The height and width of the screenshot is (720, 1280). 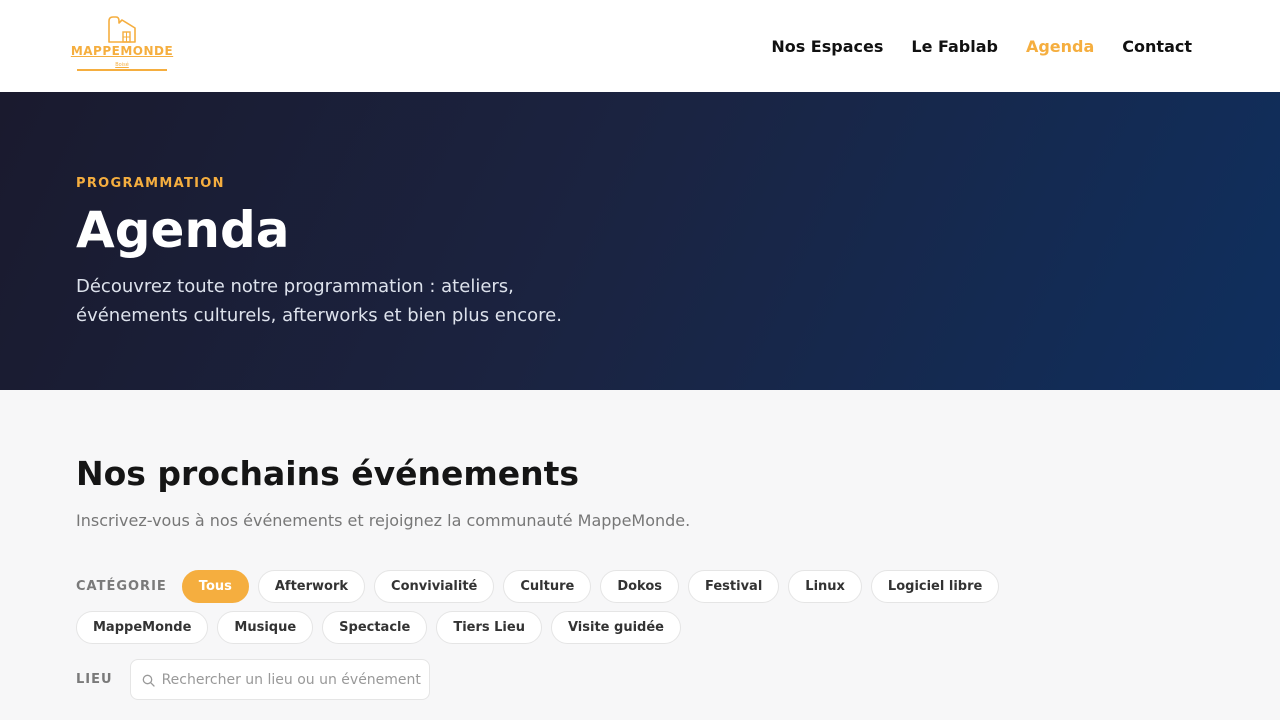 I want to click on category-chip-dokos: Dokos, so click(x=639, y=586).